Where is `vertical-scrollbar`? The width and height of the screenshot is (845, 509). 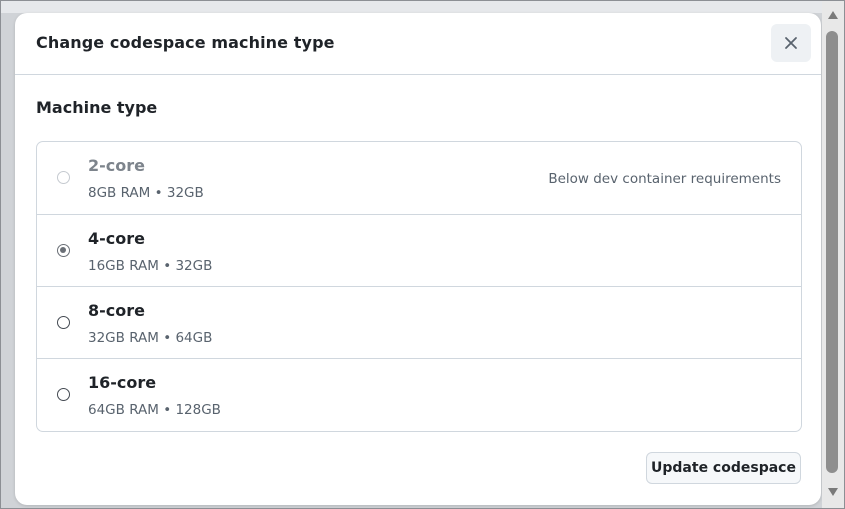
vertical-scrollbar is located at coordinates (833, 254).